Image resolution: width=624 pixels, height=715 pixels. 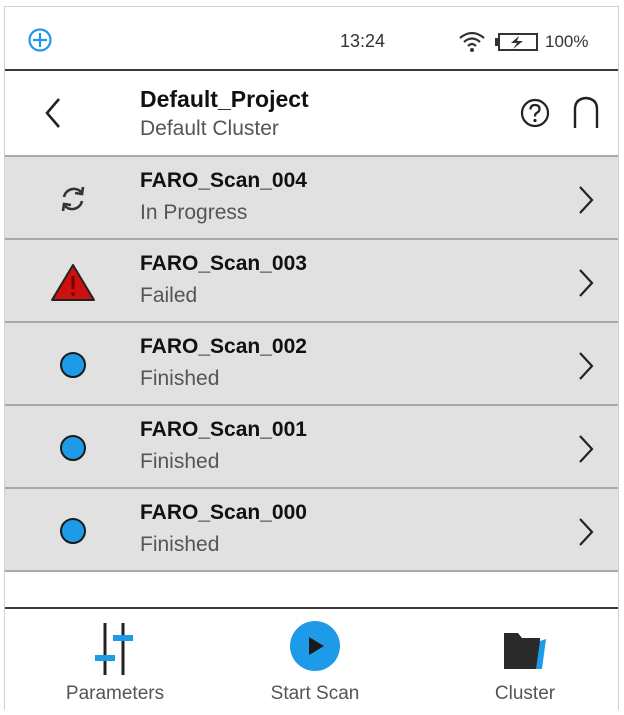 What do you see at coordinates (311, 447) in the screenshot?
I see `scan-row-001: FARO_Scan_001 Finished` at bounding box center [311, 447].